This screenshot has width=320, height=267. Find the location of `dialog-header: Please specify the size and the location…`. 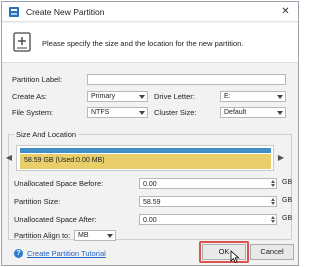

dialog-header: Please specify the size and the location… is located at coordinates (150, 43).